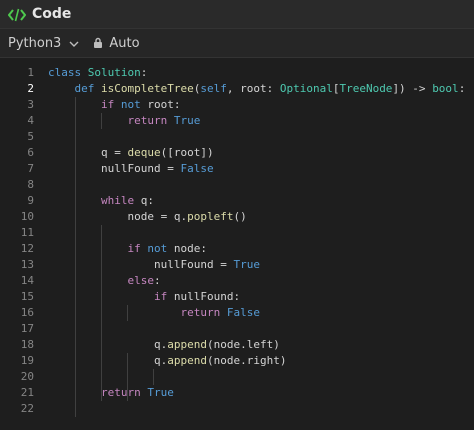 The height and width of the screenshot is (430, 474). Describe the element at coordinates (27, 296) in the screenshot. I see `line-number: 15` at that location.